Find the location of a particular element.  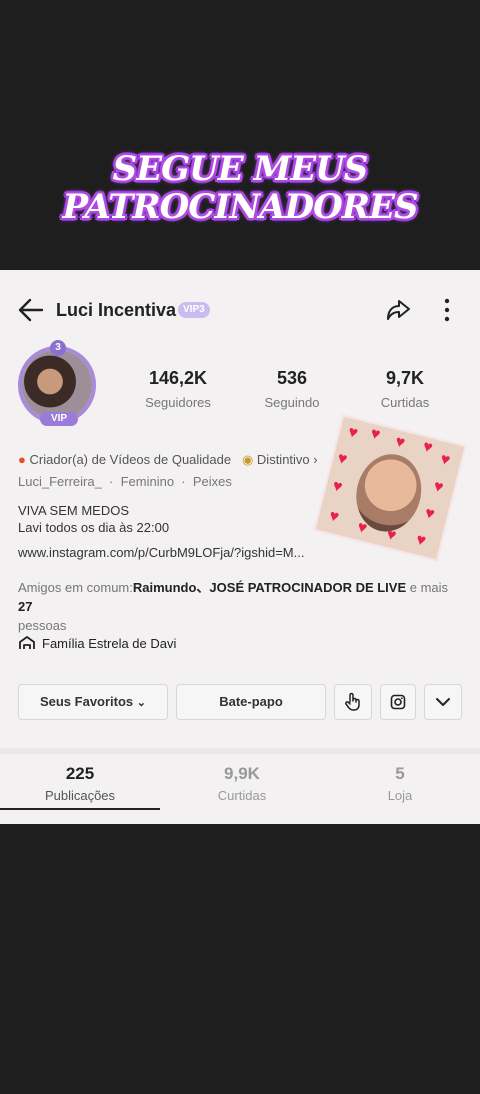

family-house-icon is located at coordinates (27, 642).